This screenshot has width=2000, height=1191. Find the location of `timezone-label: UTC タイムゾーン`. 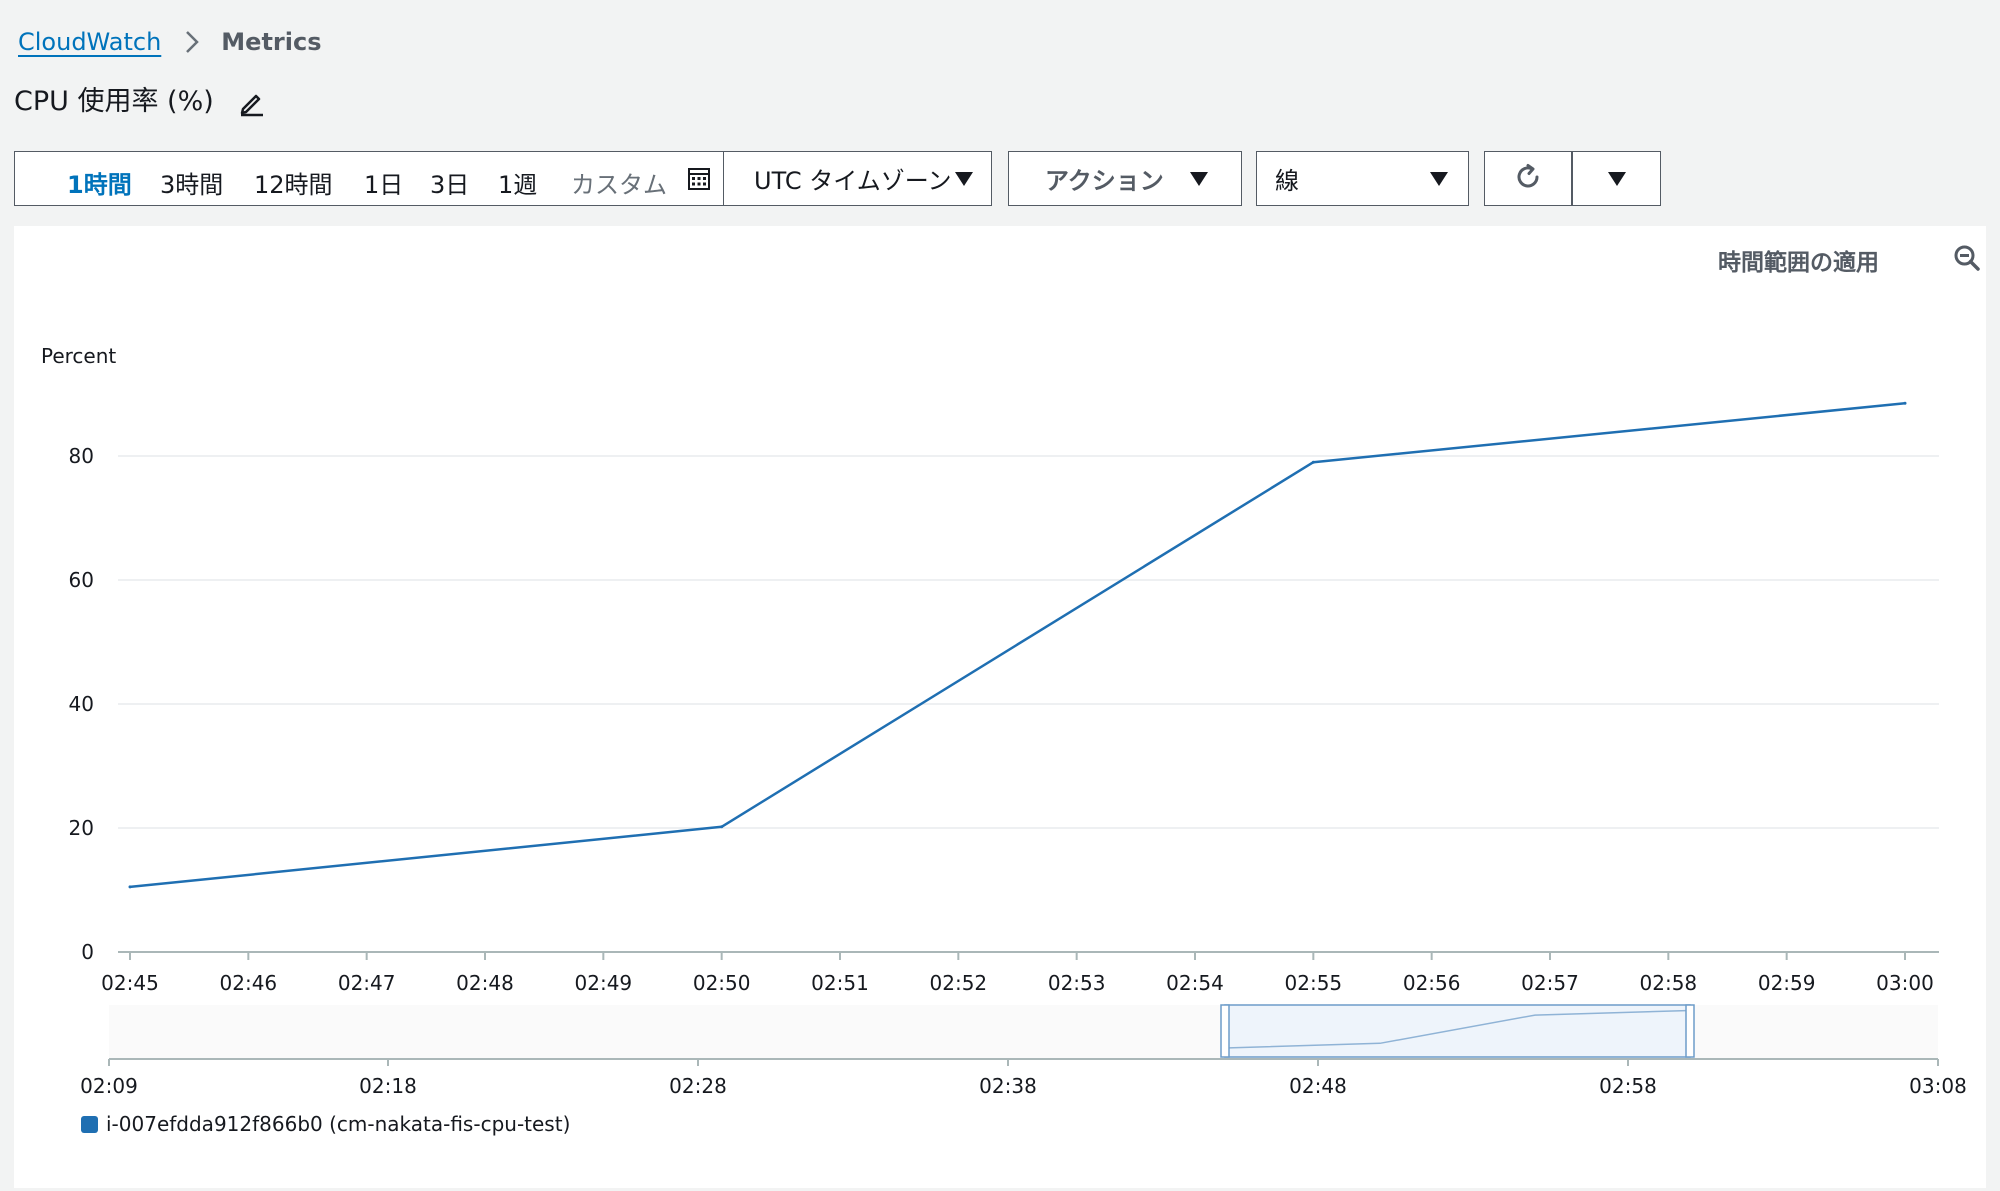

timezone-label: UTC タイムゾーン is located at coordinates (853, 181).